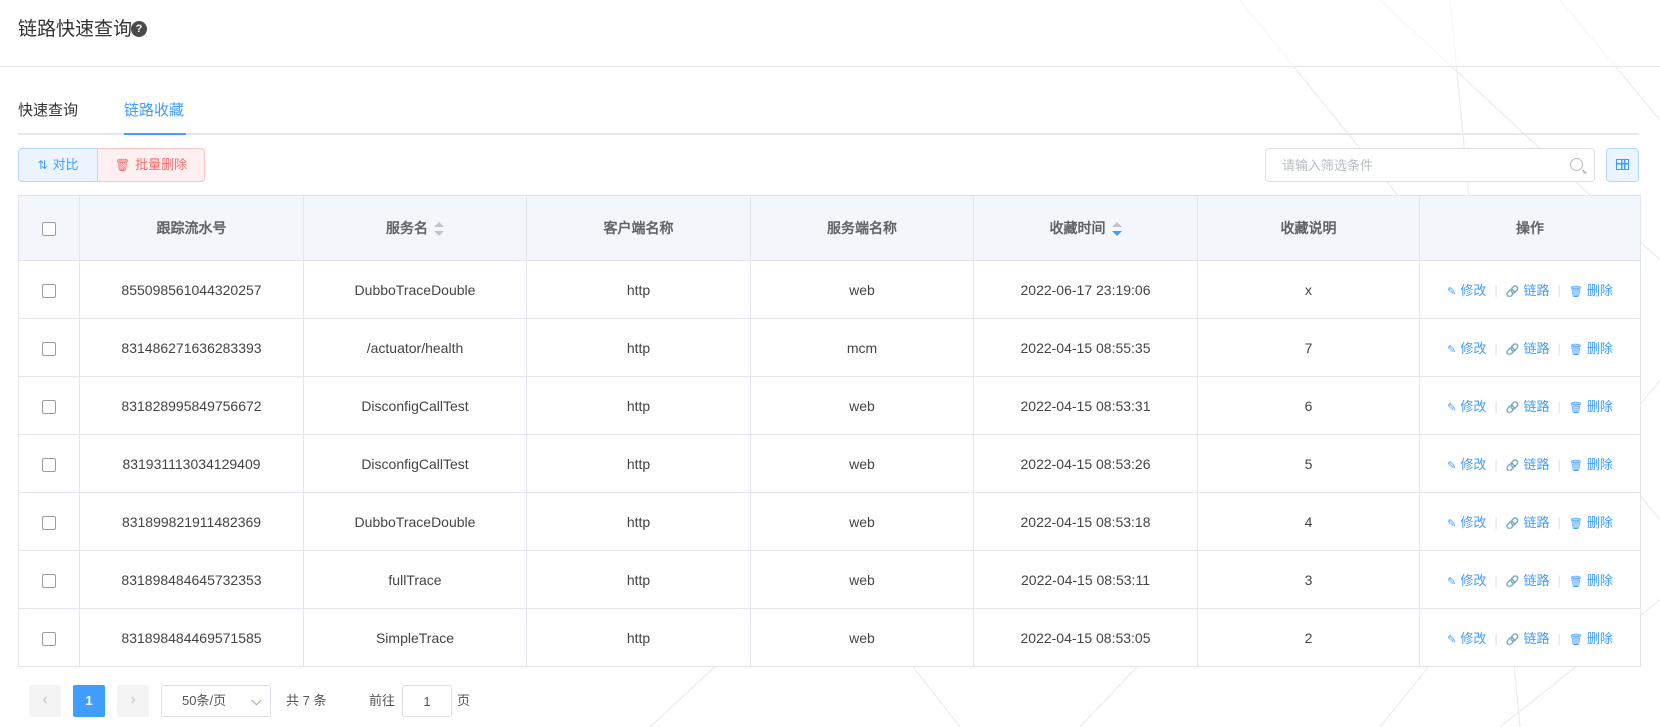  I want to click on next-page-button: ›, so click(133, 701).